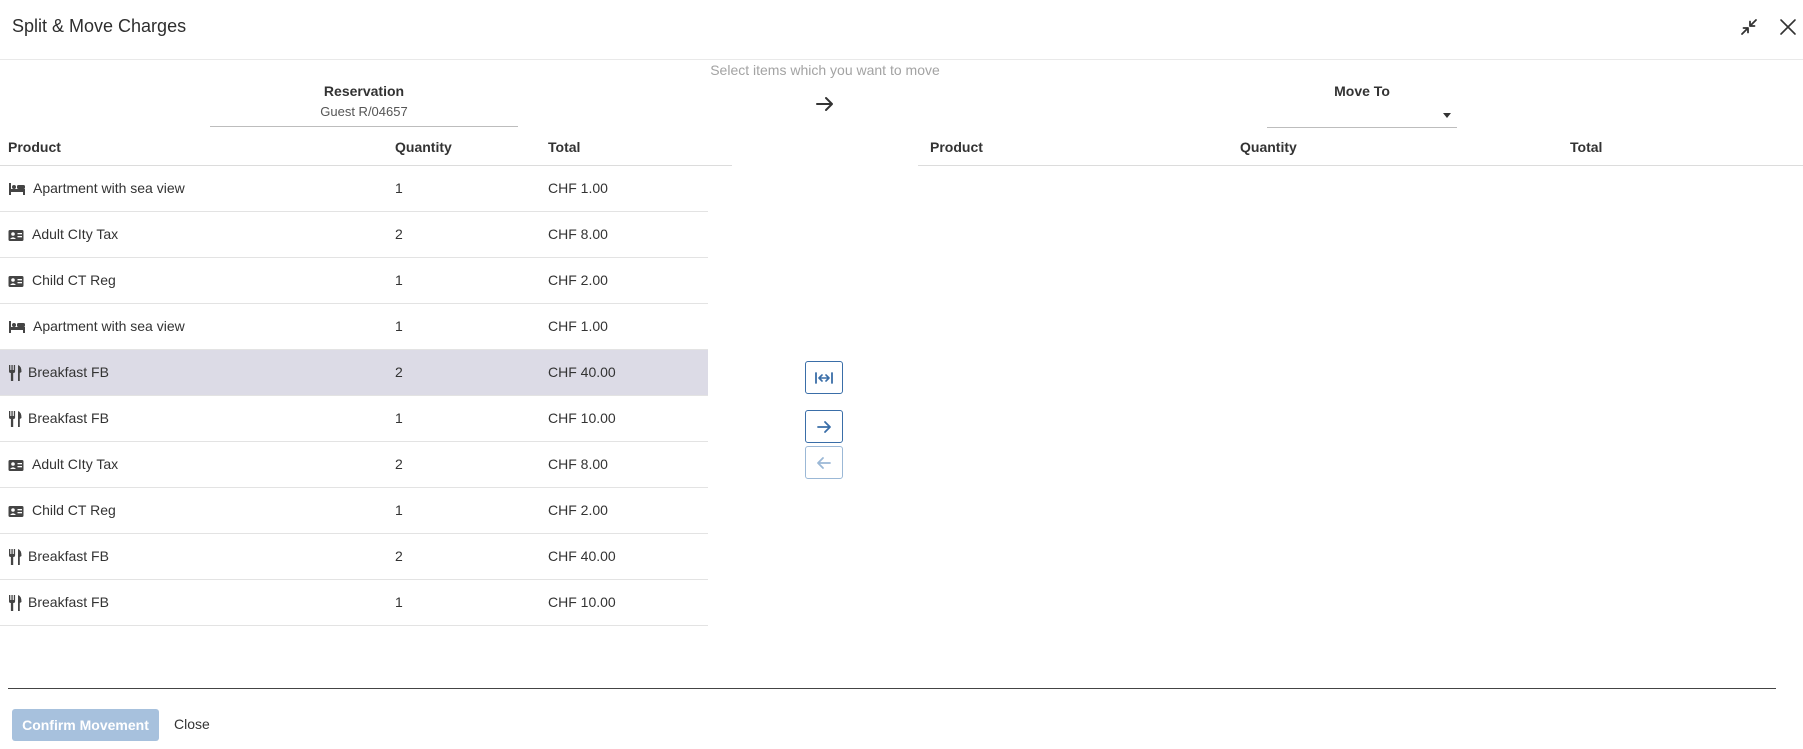 Image resolution: width=1803 pixels, height=749 pixels. Describe the element at coordinates (1360, 149) in the screenshot. I see `target-table-header: Product Quantity Total` at that location.